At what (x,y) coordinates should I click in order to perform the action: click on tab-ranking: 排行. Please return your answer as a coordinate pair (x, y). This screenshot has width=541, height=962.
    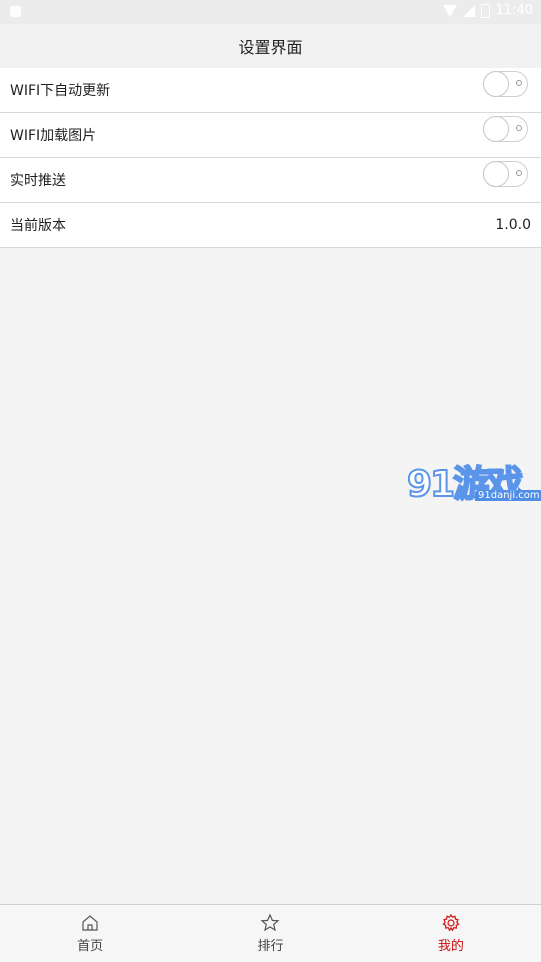
    Looking at the image, I should click on (270, 933).